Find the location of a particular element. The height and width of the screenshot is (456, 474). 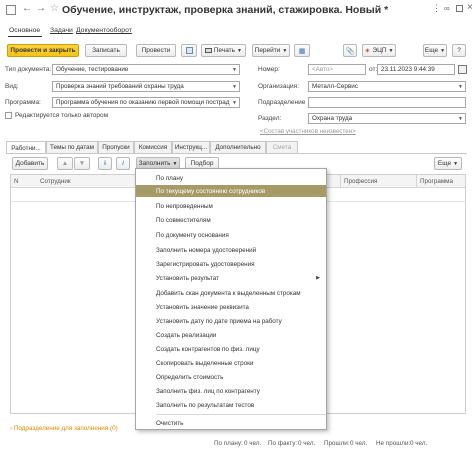

kind-field: Проверка знаний требований охраны труда ▼ is located at coordinates (146, 86).